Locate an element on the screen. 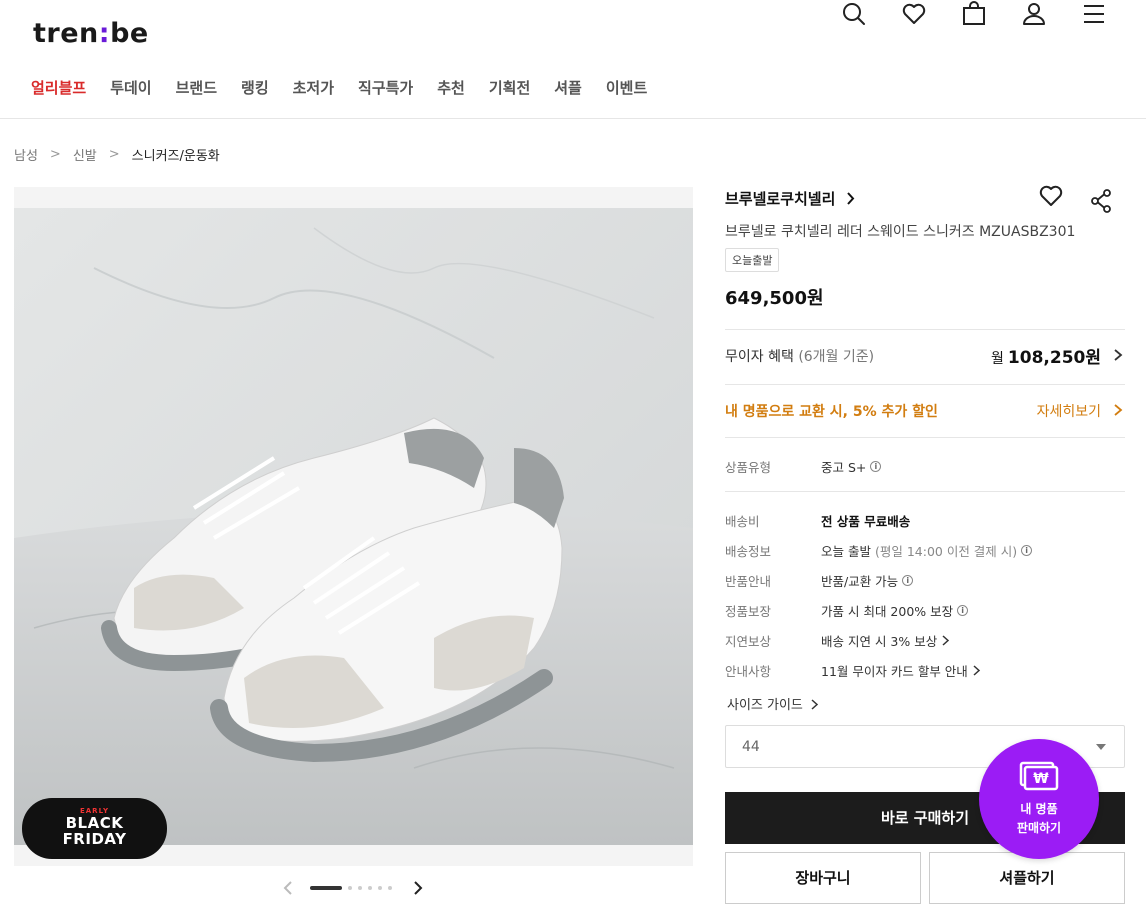  nav-item-brand: 브랜드 is located at coordinates (196, 87).